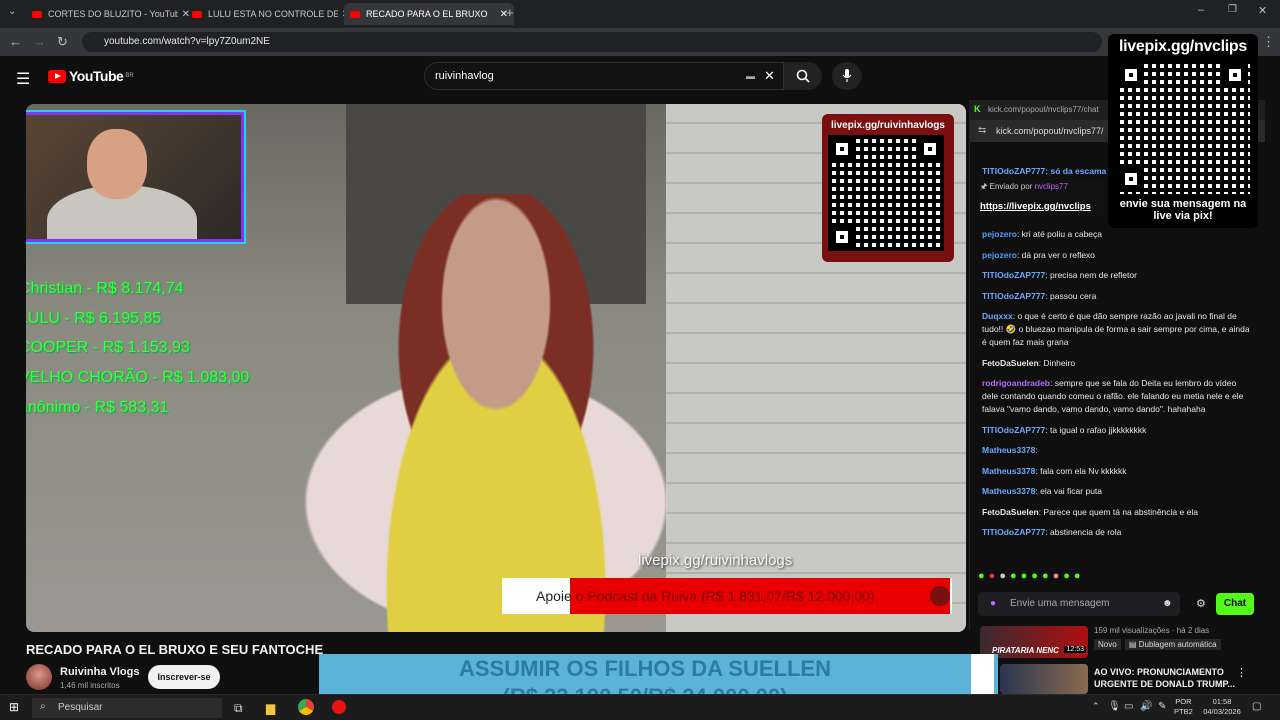 This screenshot has width=1280, height=720. I want to click on mic-icon: ●, so click(993, 603).